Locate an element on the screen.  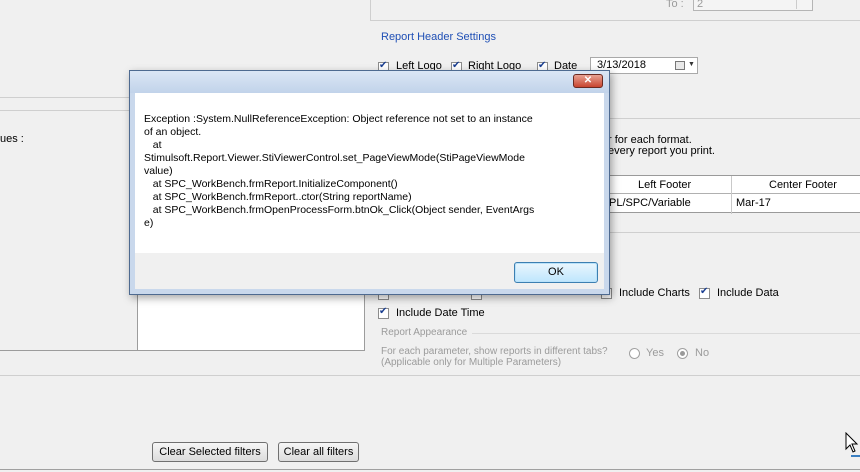
message-line: e) is located at coordinates (149, 223).